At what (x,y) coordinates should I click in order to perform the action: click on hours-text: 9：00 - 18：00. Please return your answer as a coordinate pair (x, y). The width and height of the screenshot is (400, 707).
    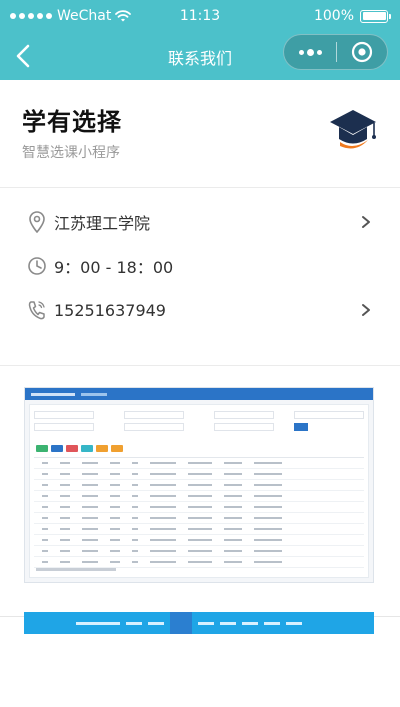
    Looking at the image, I should click on (114, 267).